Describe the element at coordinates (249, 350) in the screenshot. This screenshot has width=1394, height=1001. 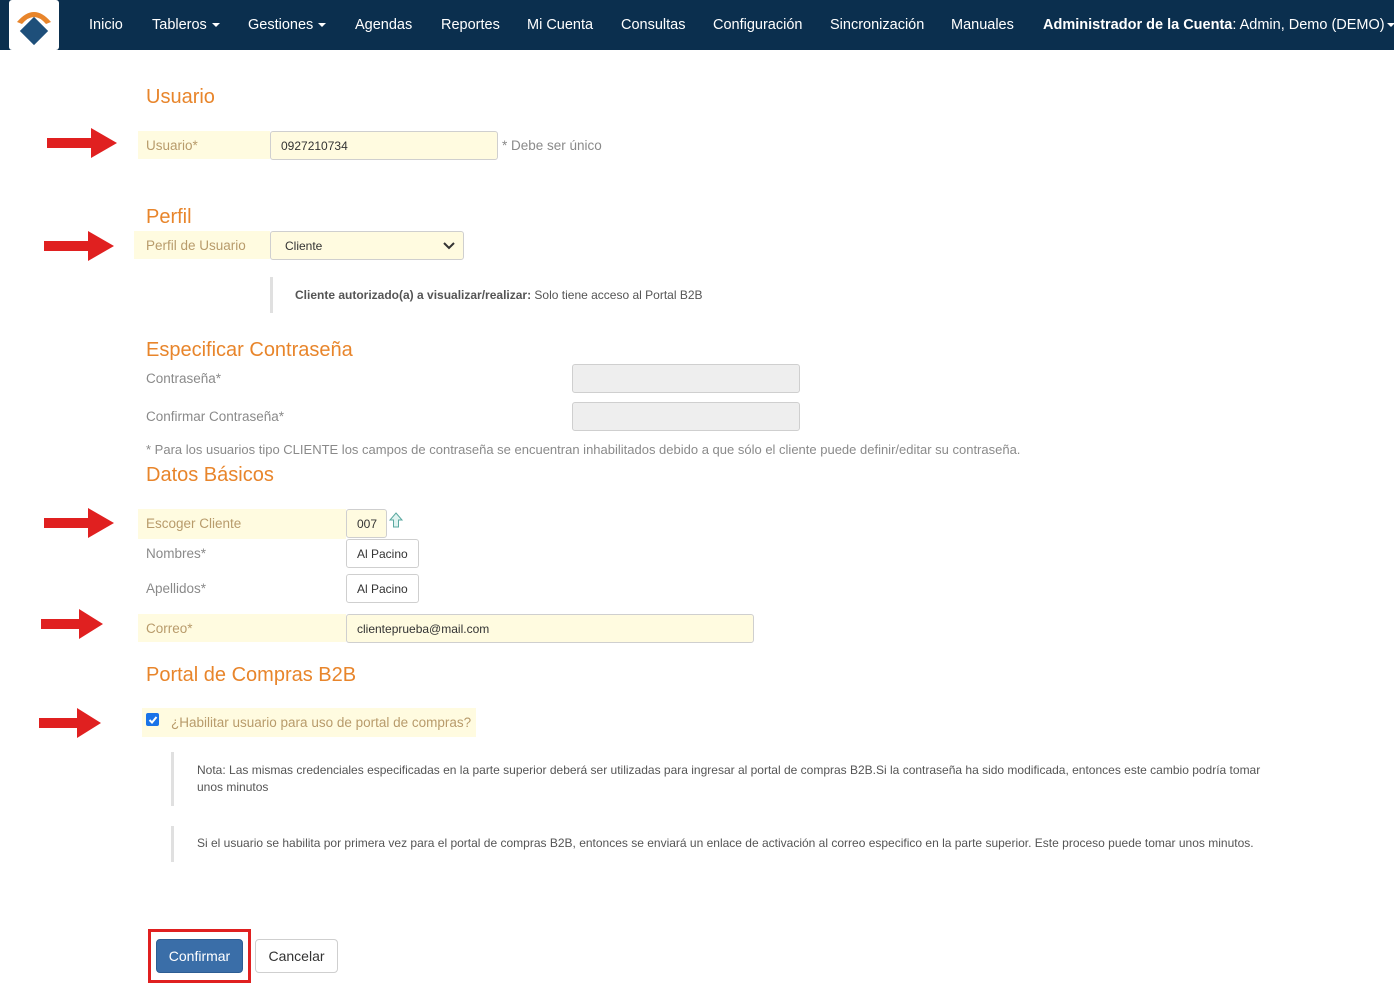
I see `section-title-password: Especificar Contraseña` at that location.